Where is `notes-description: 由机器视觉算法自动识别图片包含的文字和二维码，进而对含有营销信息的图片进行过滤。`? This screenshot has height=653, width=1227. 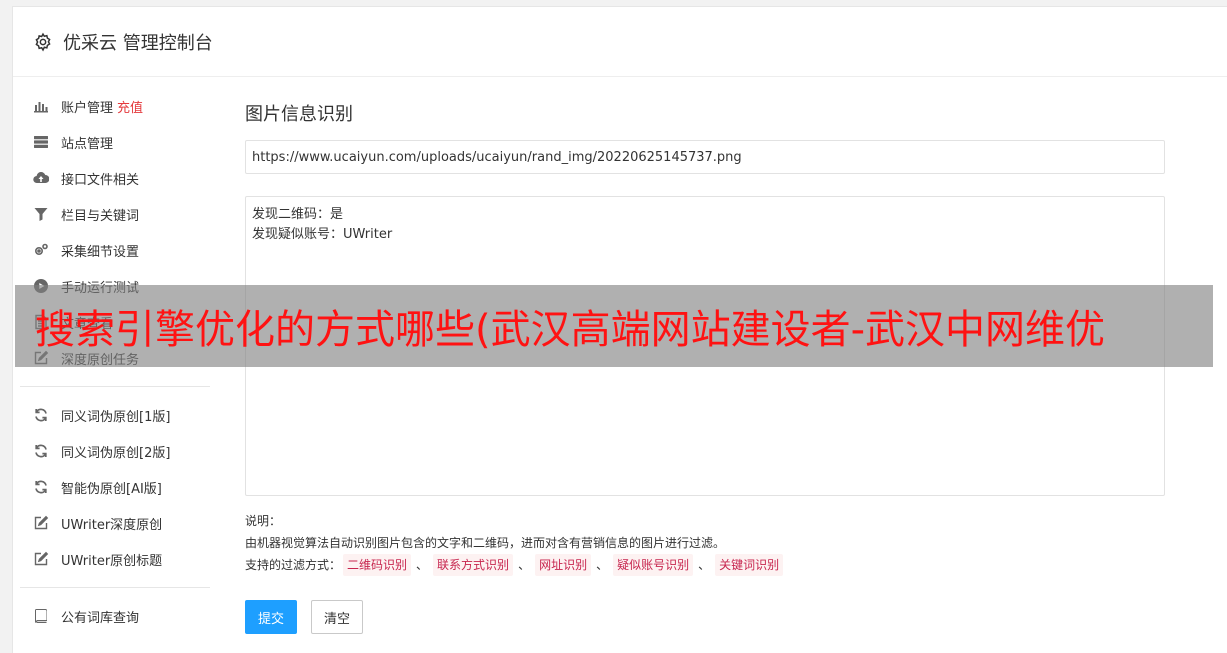 notes-description: 由机器视觉算法自动识别图片包含的文字和二维码，进而对含有营销信息的图片进行过滤。 is located at coordinates (485, 543).